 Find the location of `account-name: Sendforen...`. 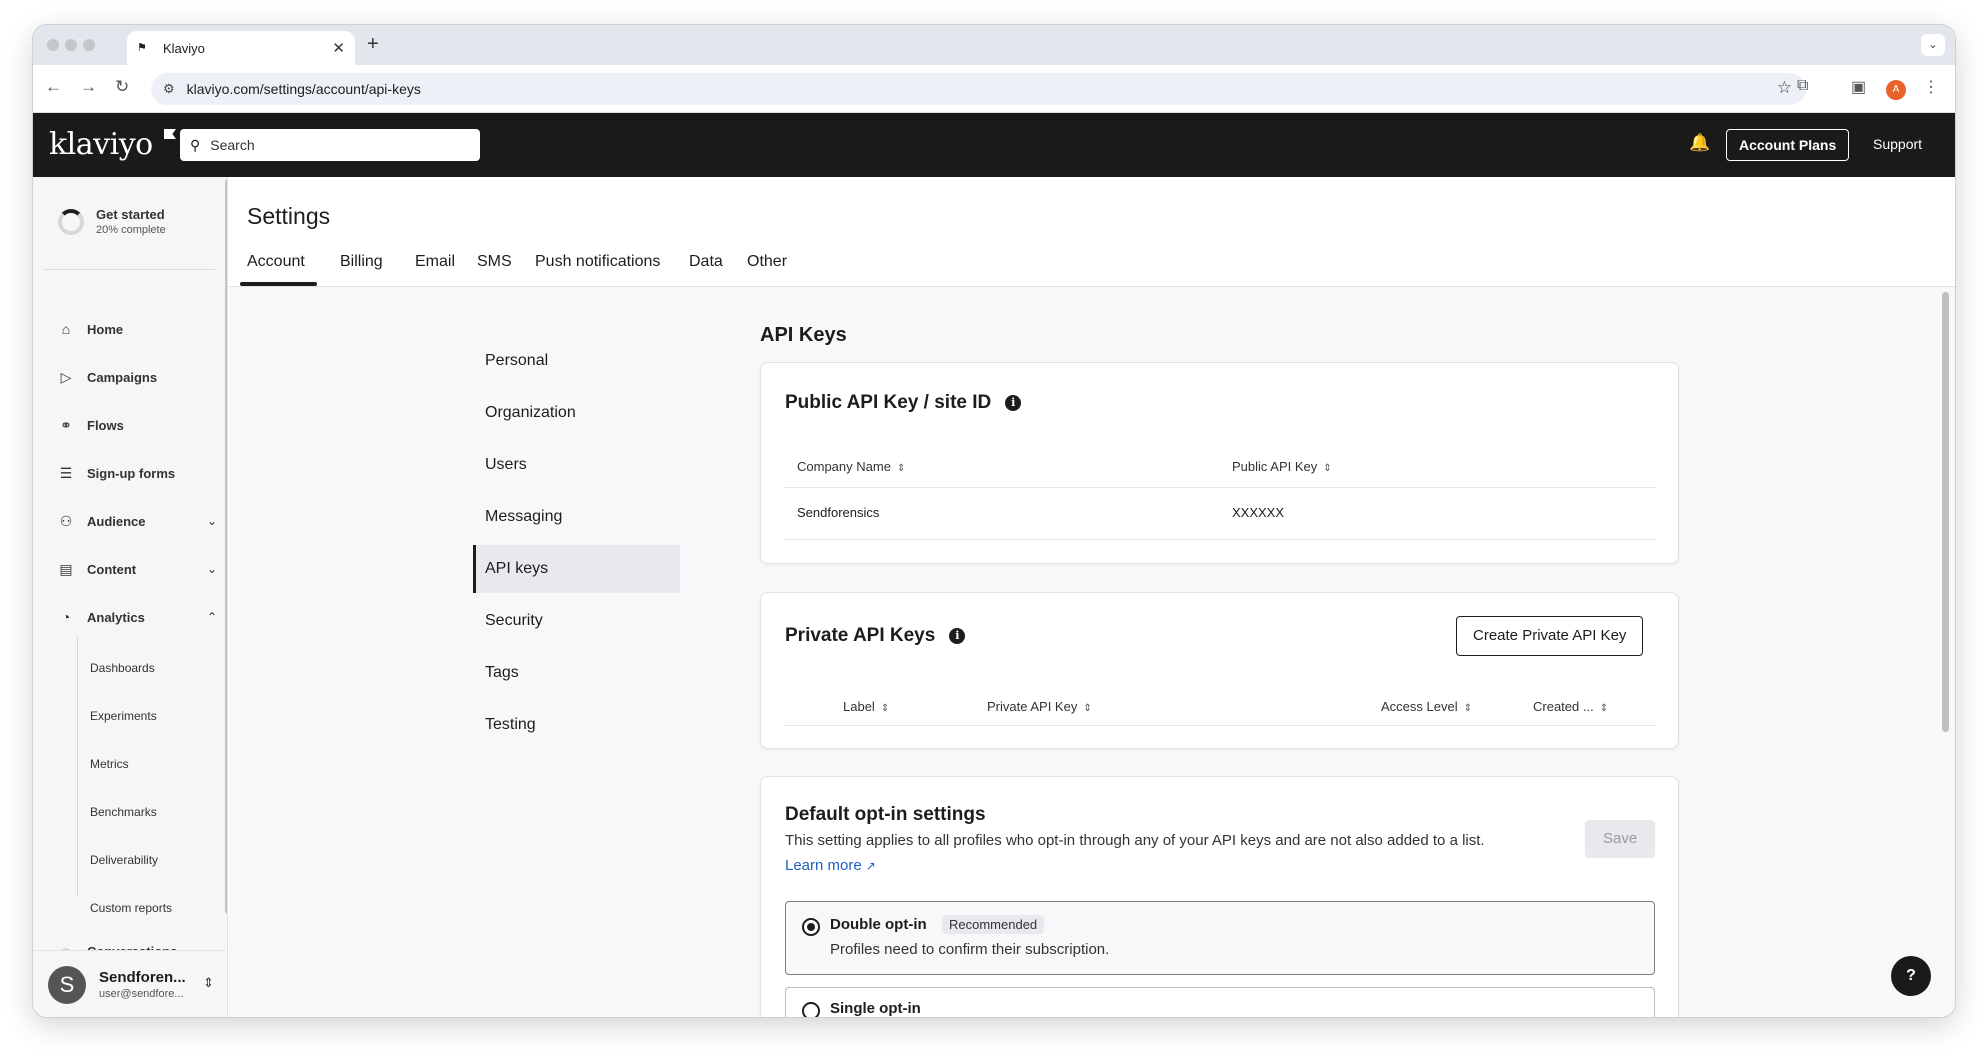

account-name: Sendforen... is located at coordinates (142, 977).